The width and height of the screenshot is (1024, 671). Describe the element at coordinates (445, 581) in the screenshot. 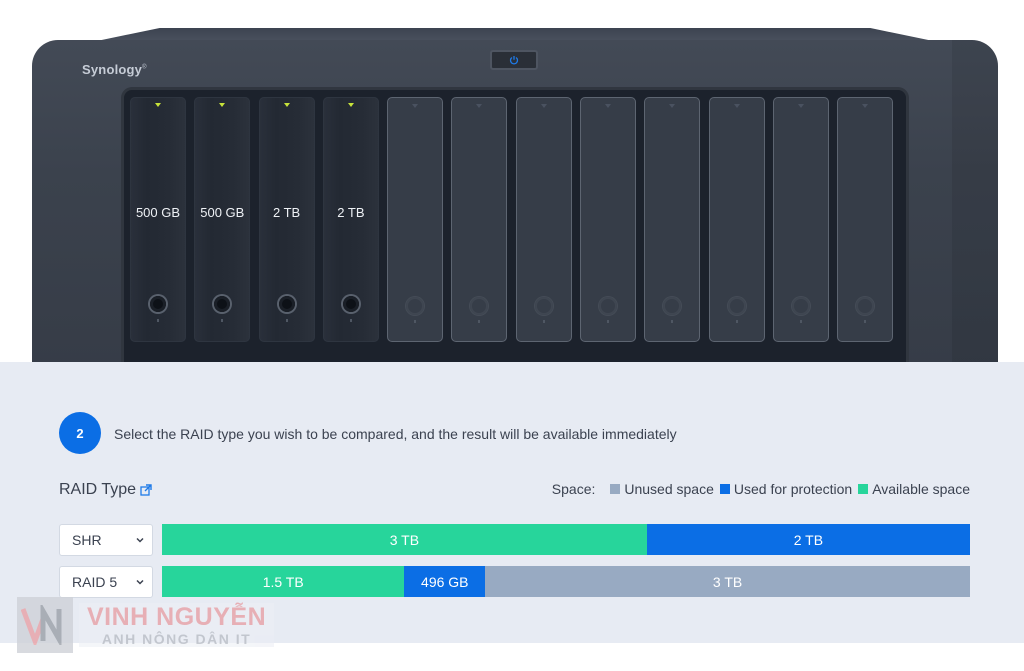

I see `segment-protection: 496 GB` at that location.